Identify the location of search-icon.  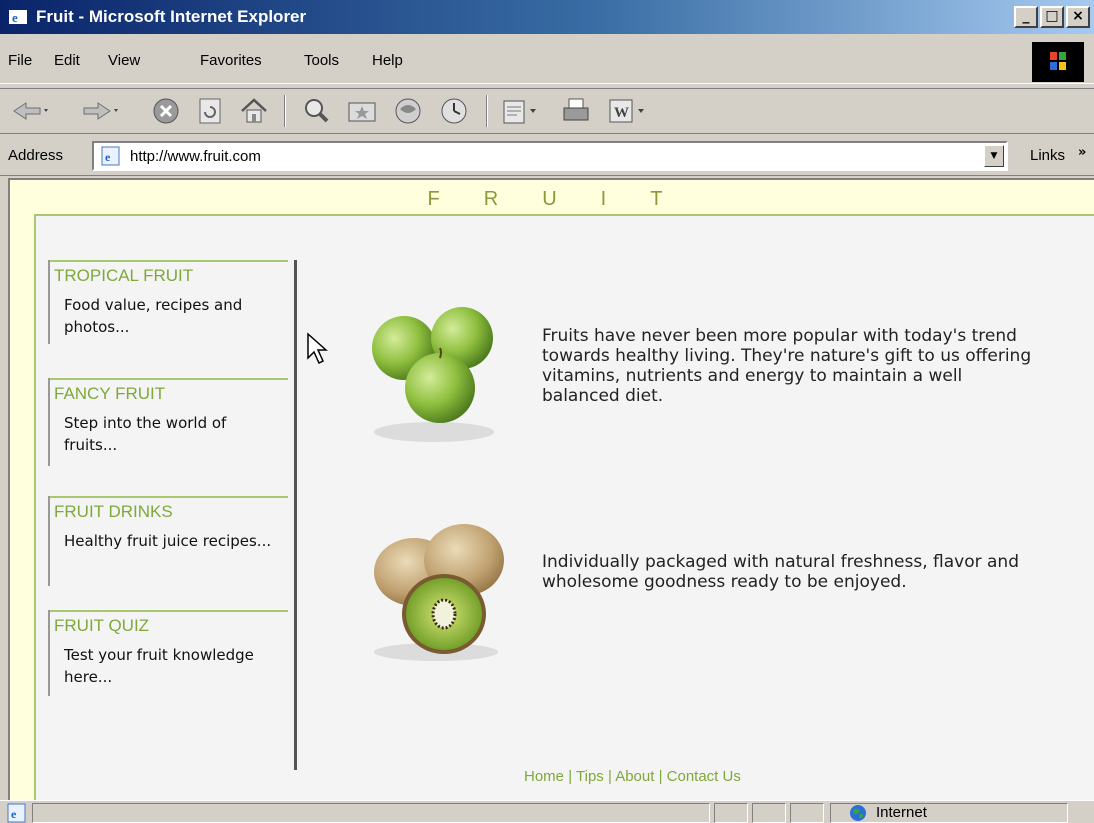
(316, 111).